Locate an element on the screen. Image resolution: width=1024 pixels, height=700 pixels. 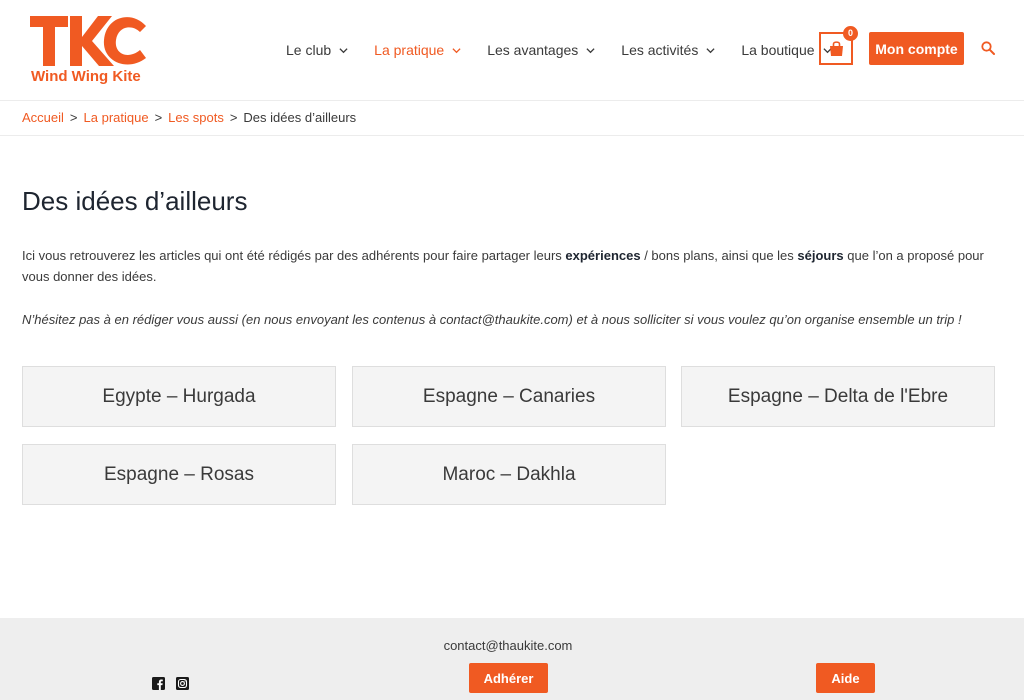
footer-email: contact@thaukite.com is located at coordinates (508, 645).